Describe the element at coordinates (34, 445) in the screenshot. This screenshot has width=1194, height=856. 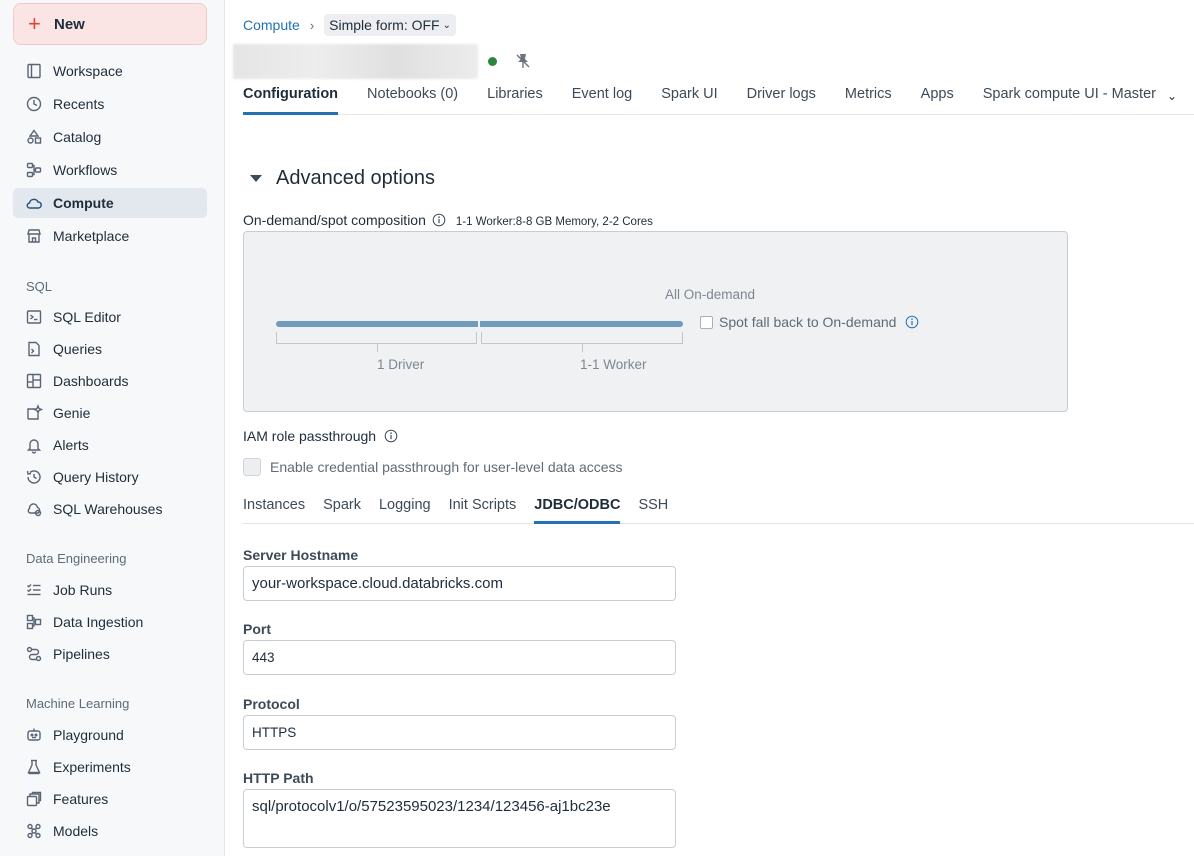
I see `bell-icon` at that location.